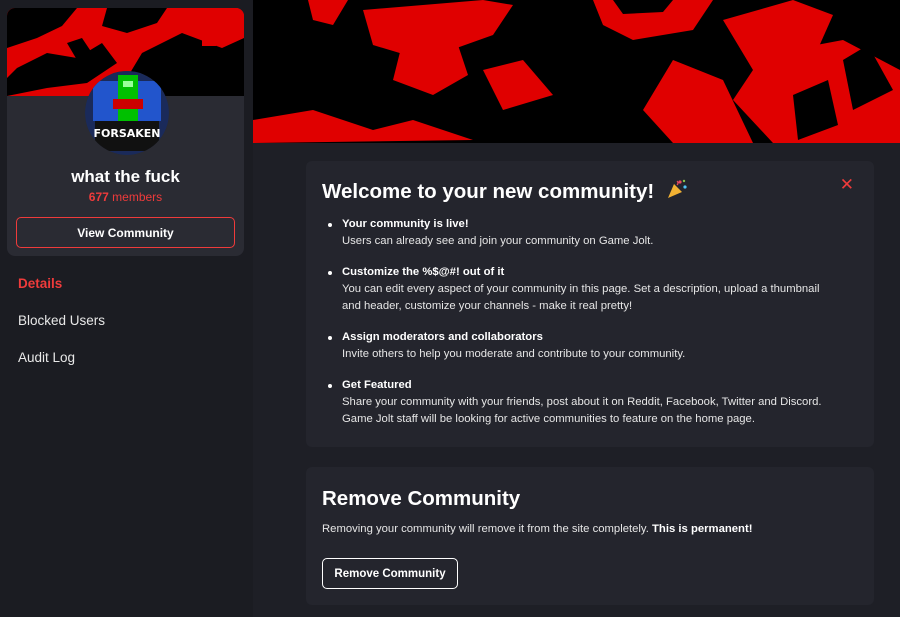  What do you see at coordinates (98, 197) in the screenshot?
I see `member-count-number: 677` at bounding box center [98, 197].